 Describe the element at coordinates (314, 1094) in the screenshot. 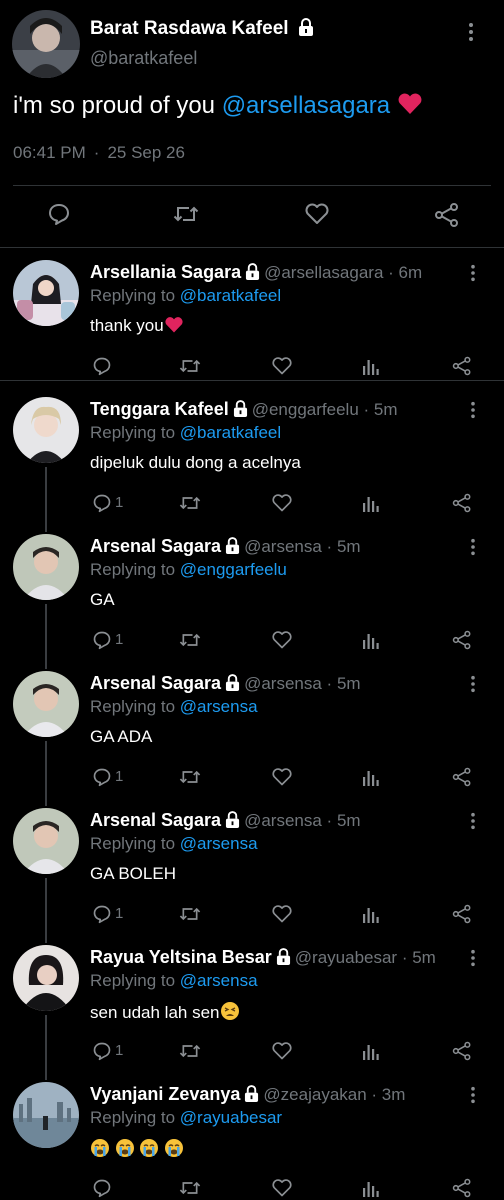

I see `reply-author-handle: @zeajayakan` at that location.